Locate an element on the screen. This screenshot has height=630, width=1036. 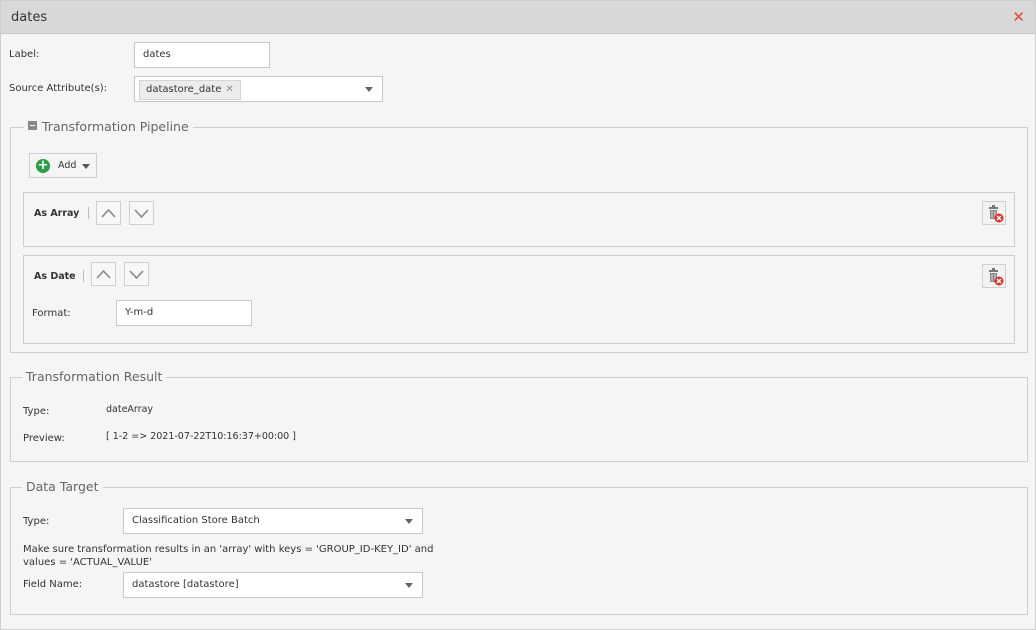
remove-tag-icon: ✕ is located at coordinates (229, 89).